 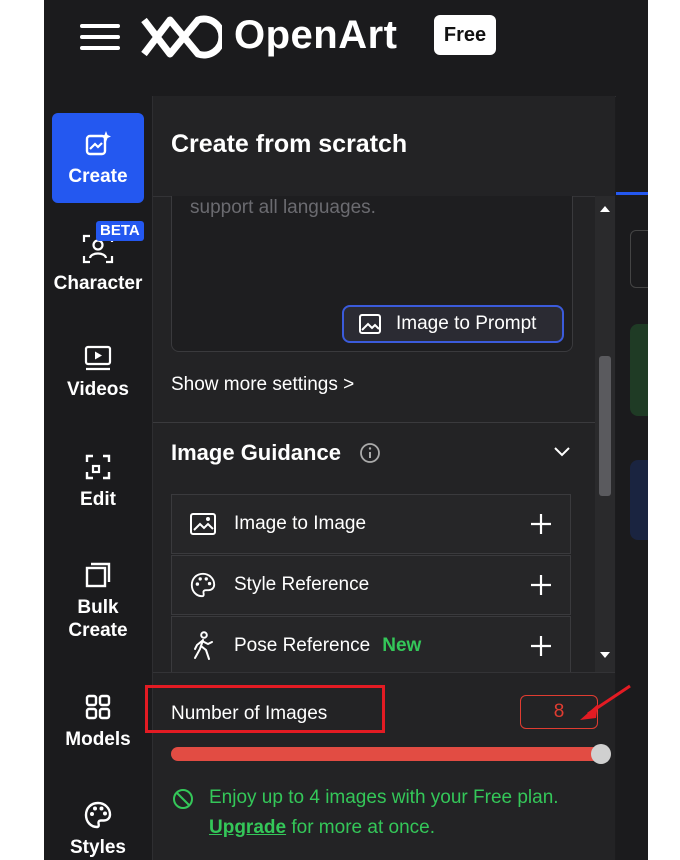 I want to click on guidance-label: Pose Reference, so click(x=302, y=645).